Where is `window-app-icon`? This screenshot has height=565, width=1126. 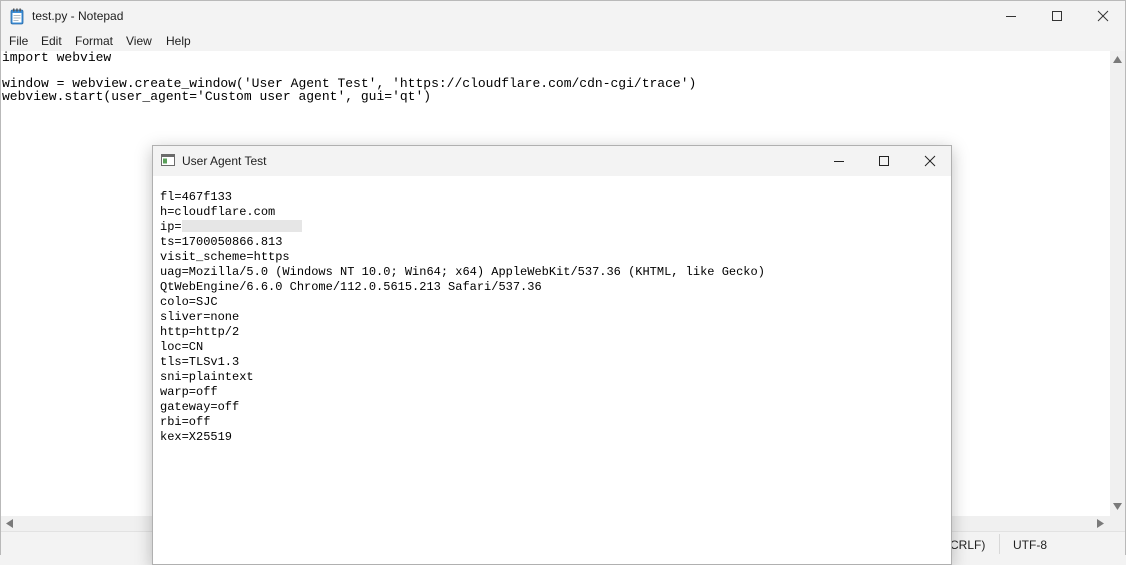
window-app-icon is located at coordinates (168, 160).